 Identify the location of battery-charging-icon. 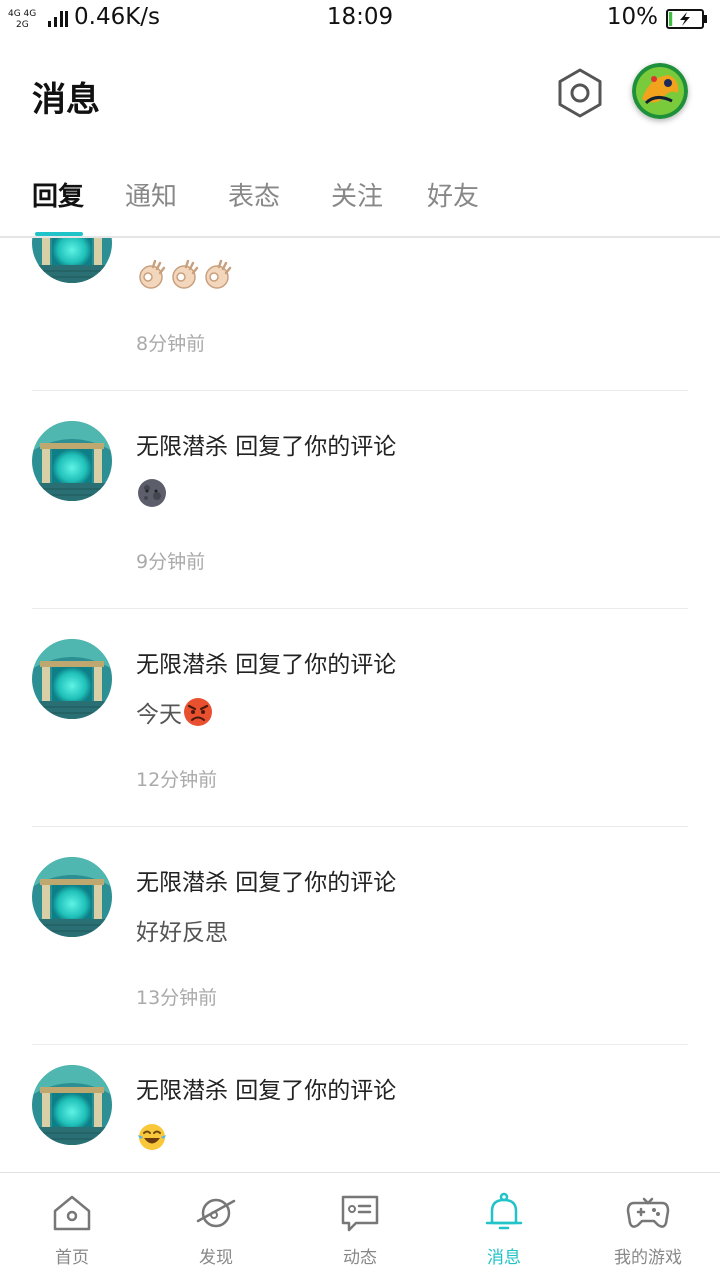
(686, 19).